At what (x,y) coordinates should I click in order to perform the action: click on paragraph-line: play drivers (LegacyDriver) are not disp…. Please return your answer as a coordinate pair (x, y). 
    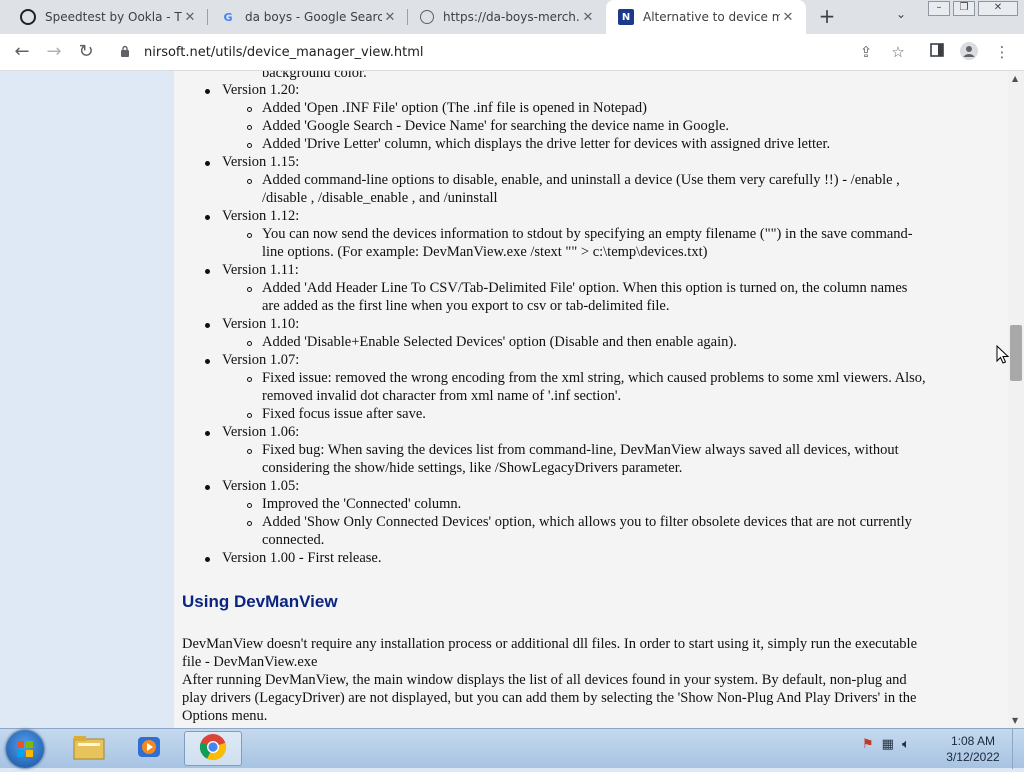
    Looking at the image, I should click on (549, 698).